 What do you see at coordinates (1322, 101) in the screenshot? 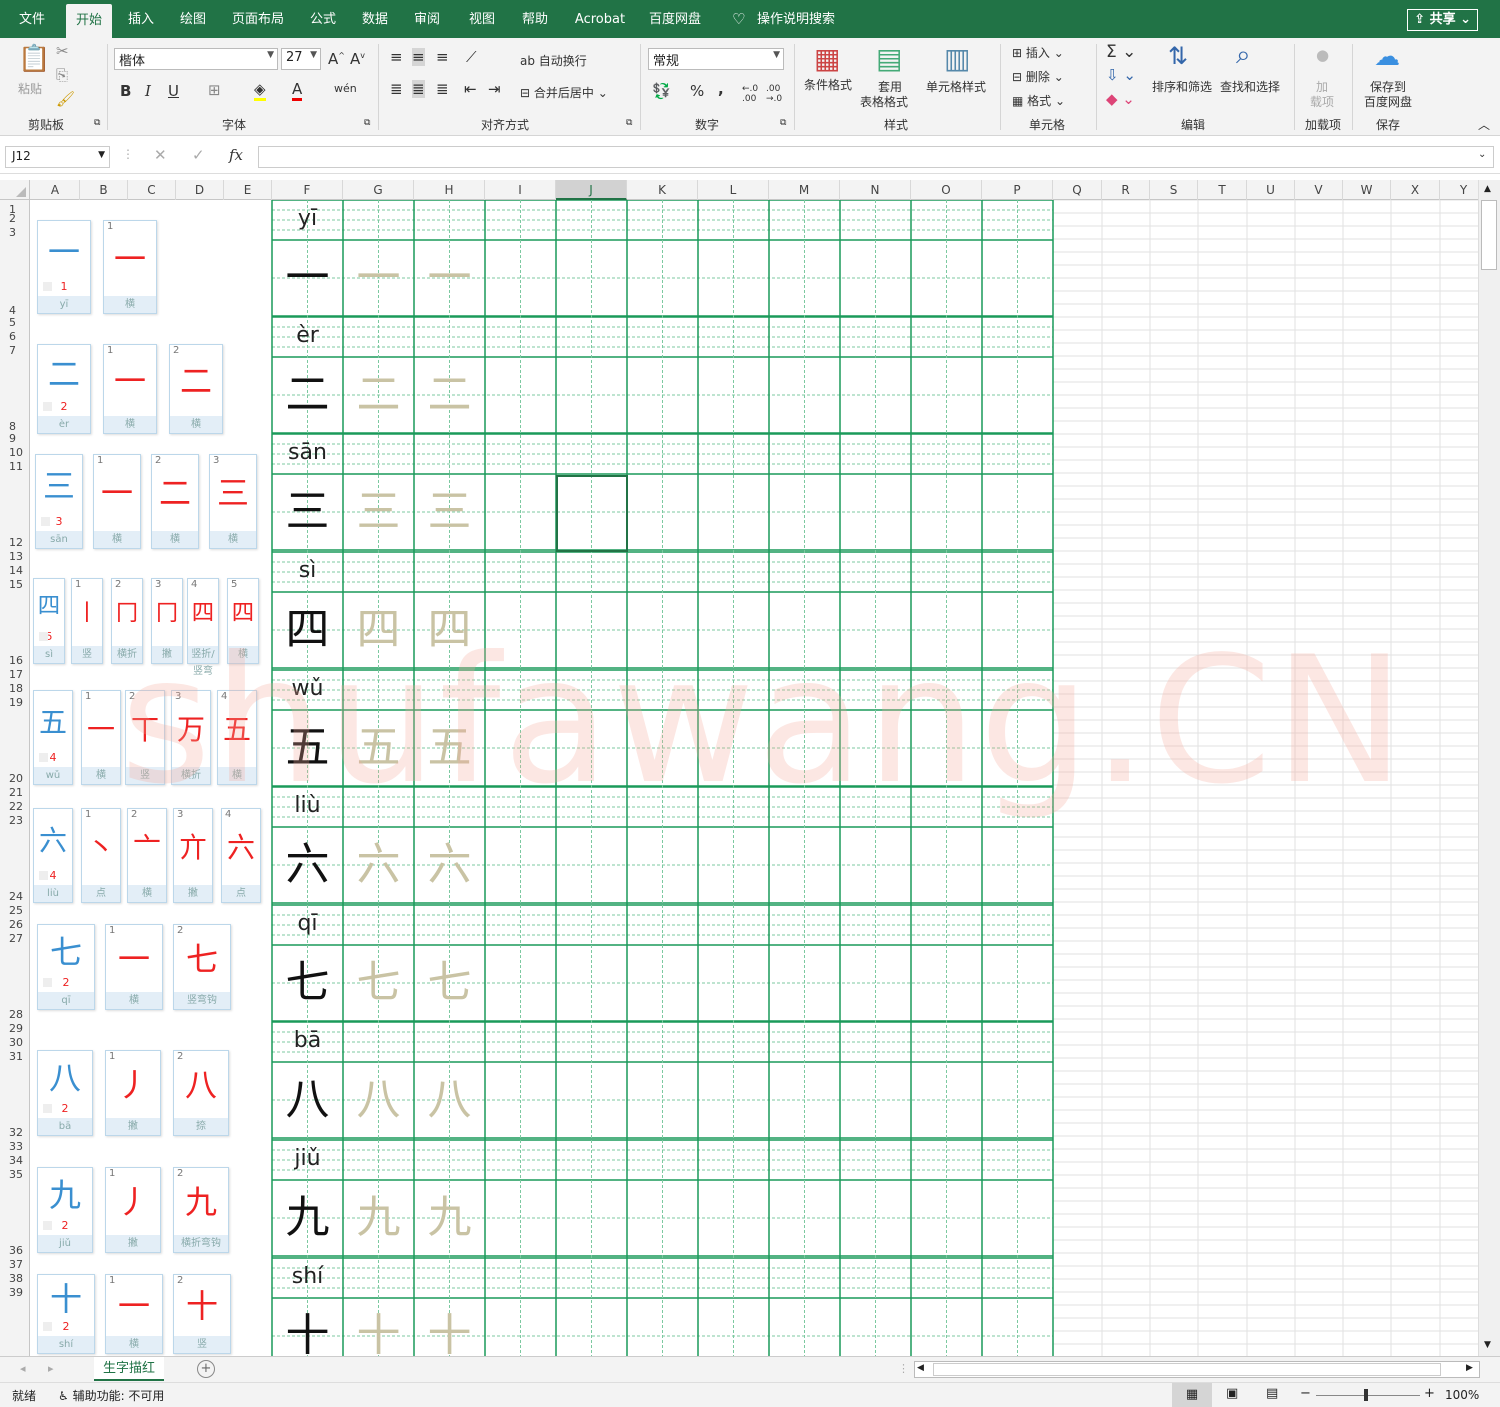
I see `addins-label2: 载项` at bounding box center [1322, 101].